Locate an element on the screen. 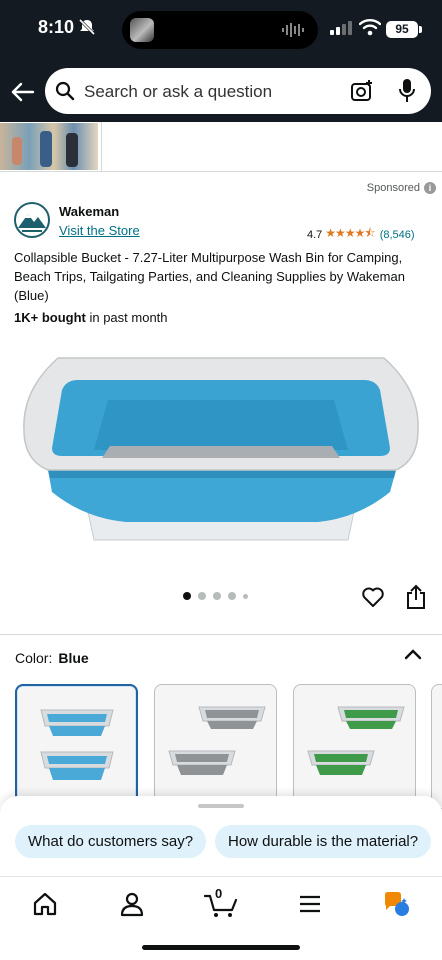  color-swatch-gray is located at coordinates (215, 746).